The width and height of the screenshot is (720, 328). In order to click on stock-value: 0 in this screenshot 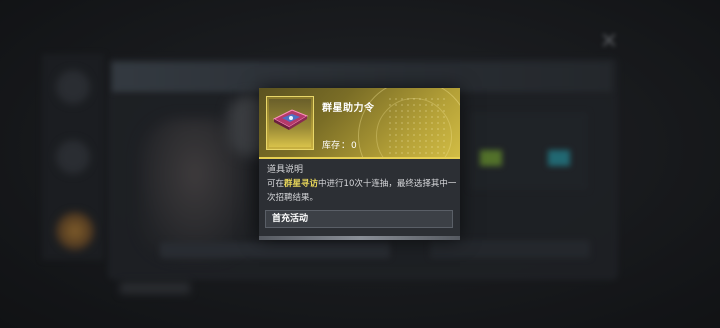, I will do `click(354, 146)`.